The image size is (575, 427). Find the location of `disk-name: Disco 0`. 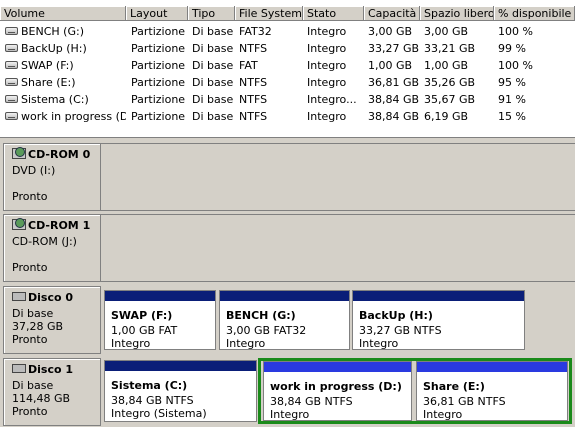

disk-name: Disco 0 is located at coordinates (51, 297).